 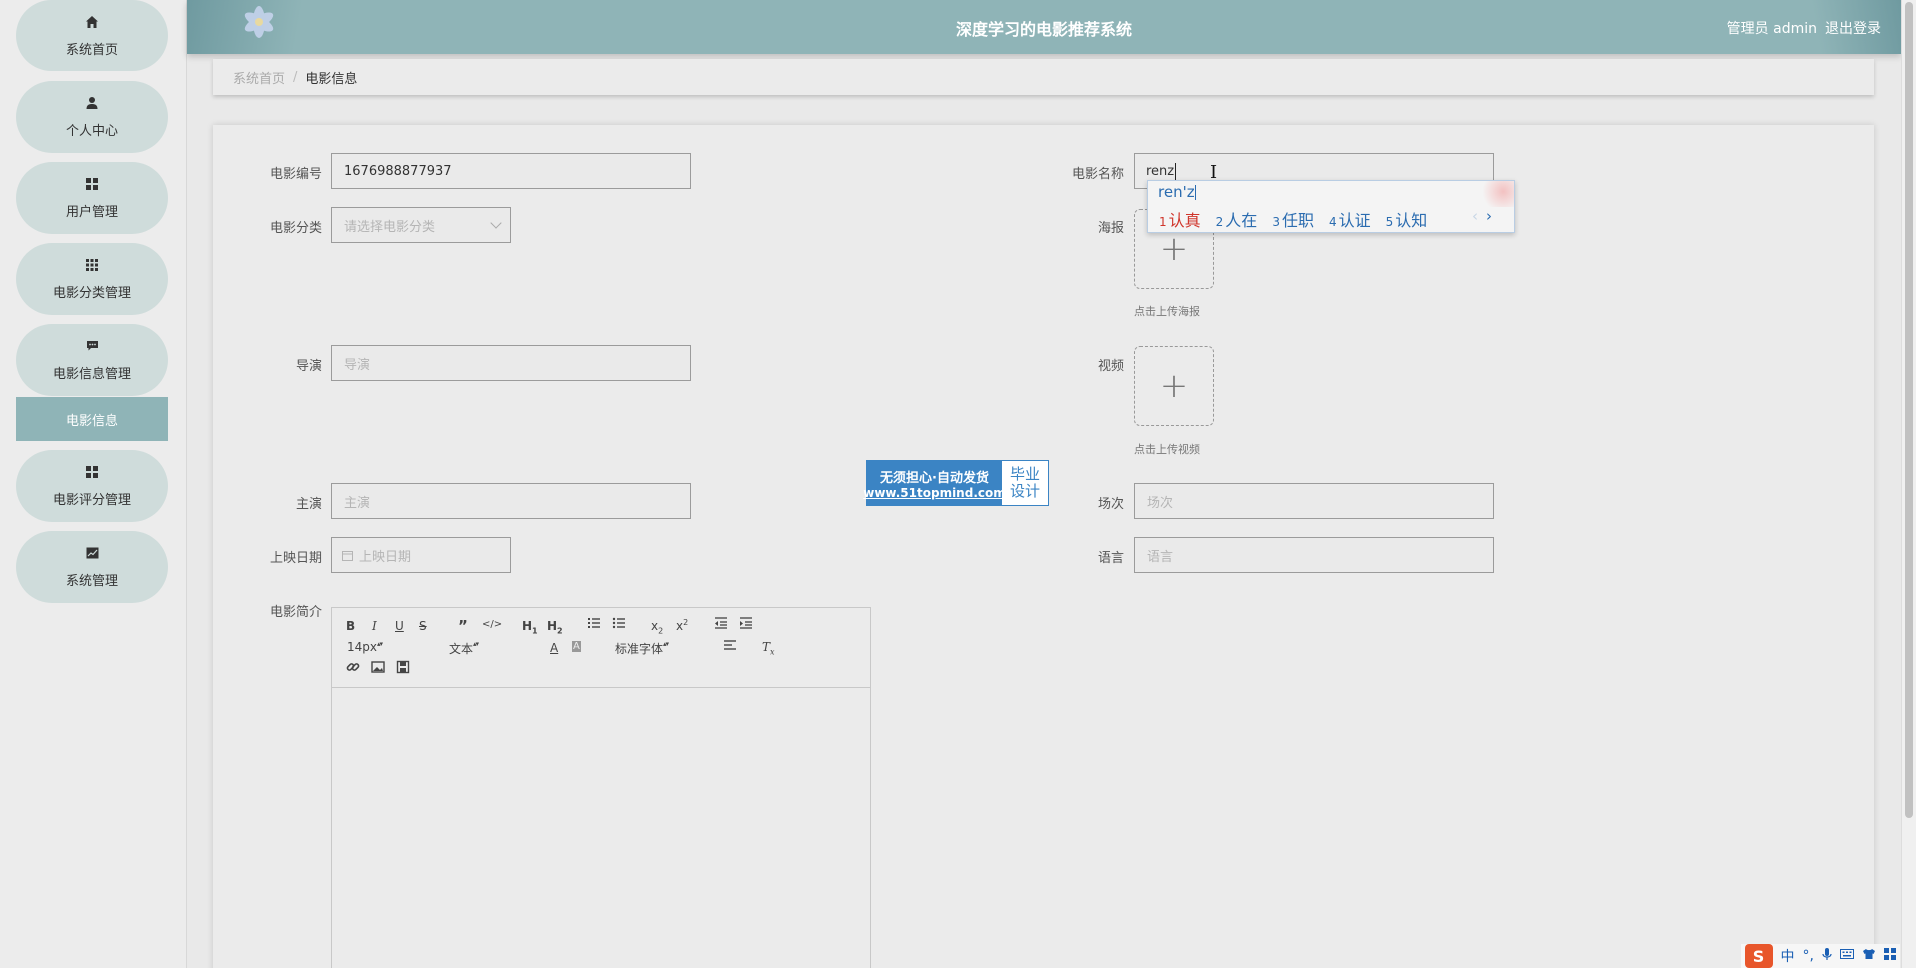 I want to click on nav-subitem-movie-info: 电影信息, so click(x=92, y=419).